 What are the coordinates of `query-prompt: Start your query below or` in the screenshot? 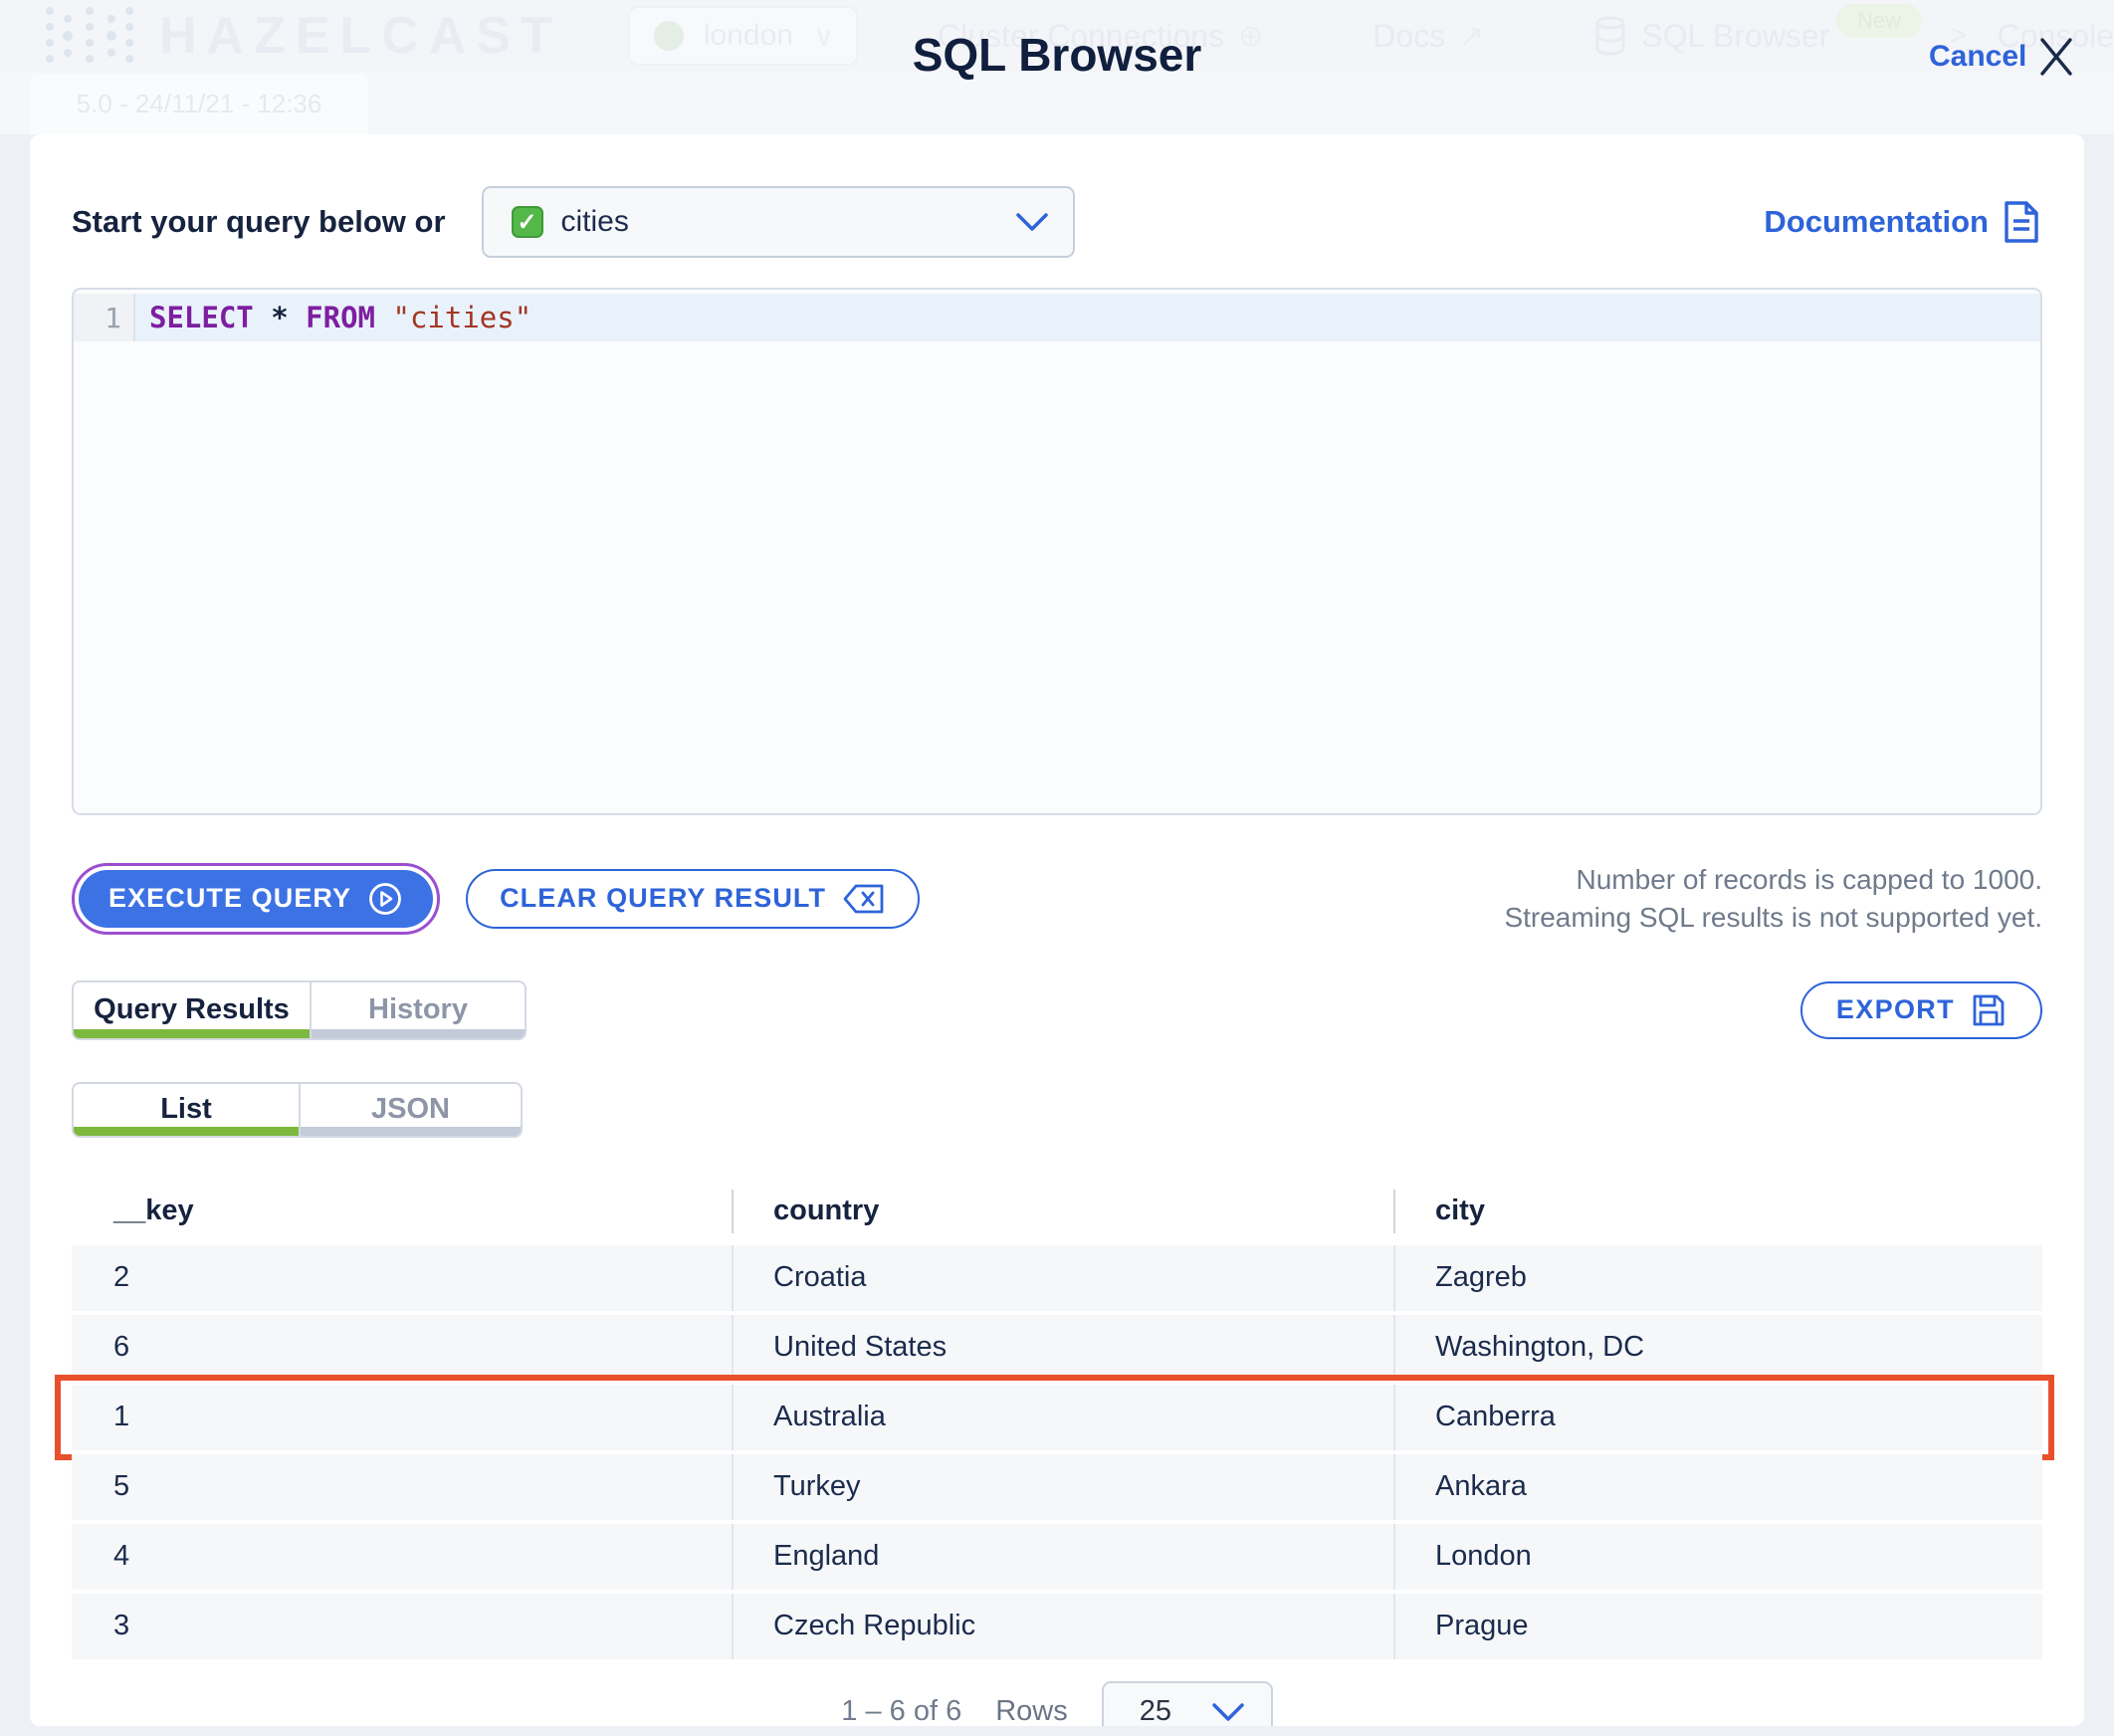 It's located at (259, 222).